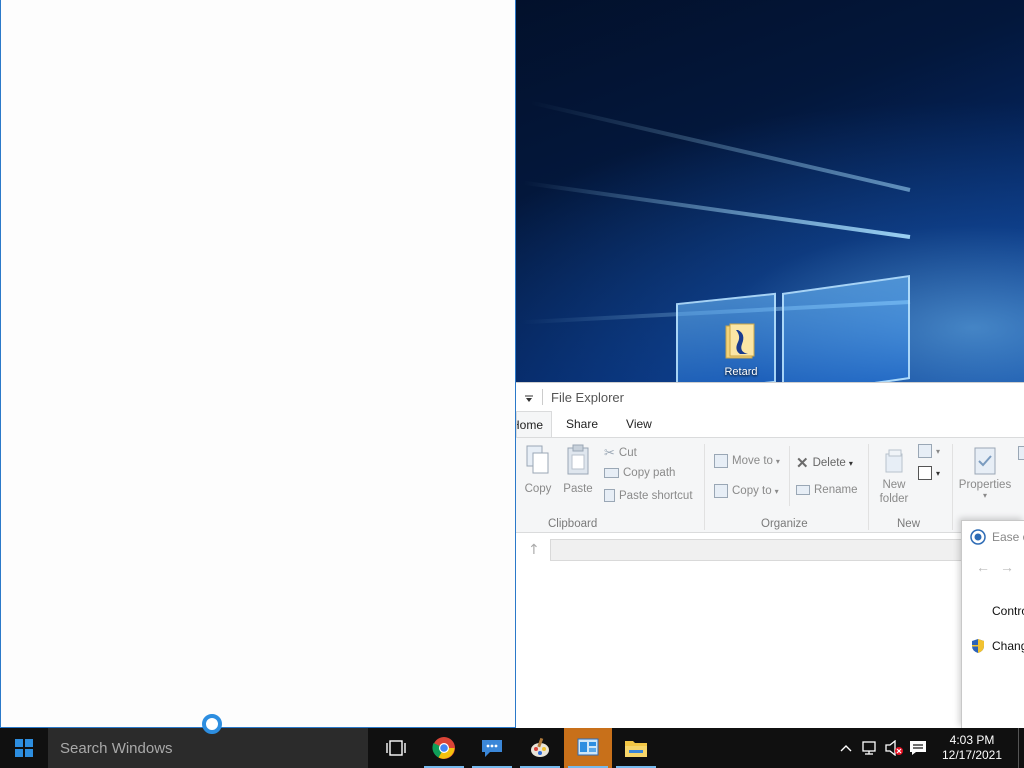 The width and height of the screenshot is (1024, 768). What do you see at coordinates (747, 461) in the screenshot?
I see `move-to-button: Move to ▾` at bounding box center [747, 461].